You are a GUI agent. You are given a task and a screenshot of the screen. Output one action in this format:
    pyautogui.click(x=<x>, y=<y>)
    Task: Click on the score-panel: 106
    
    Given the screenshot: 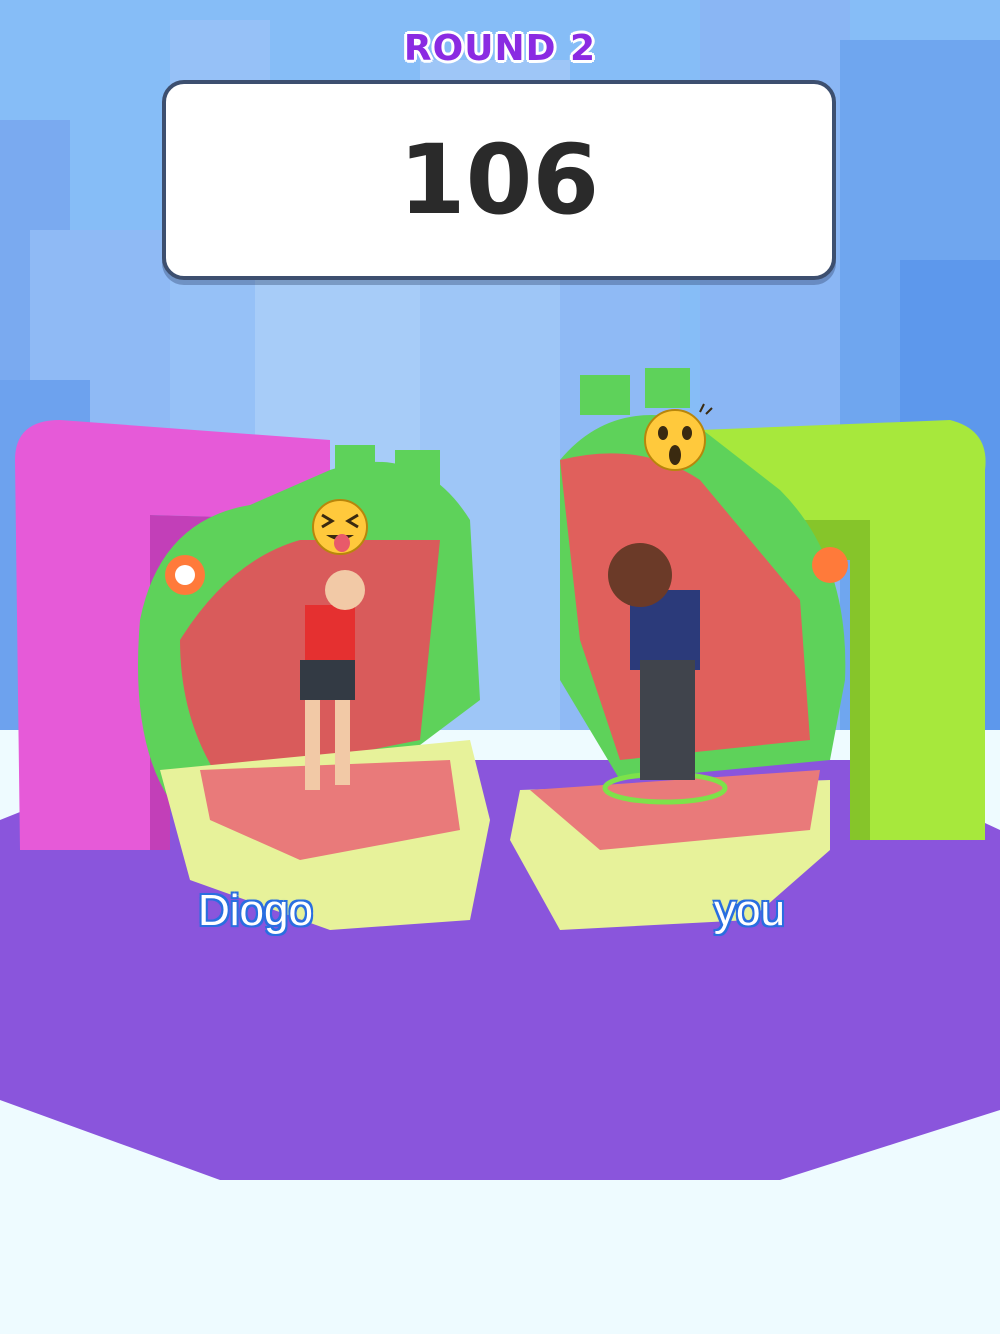 What is the action you would take?
    pyautogui.click(x=499, y=180)
    